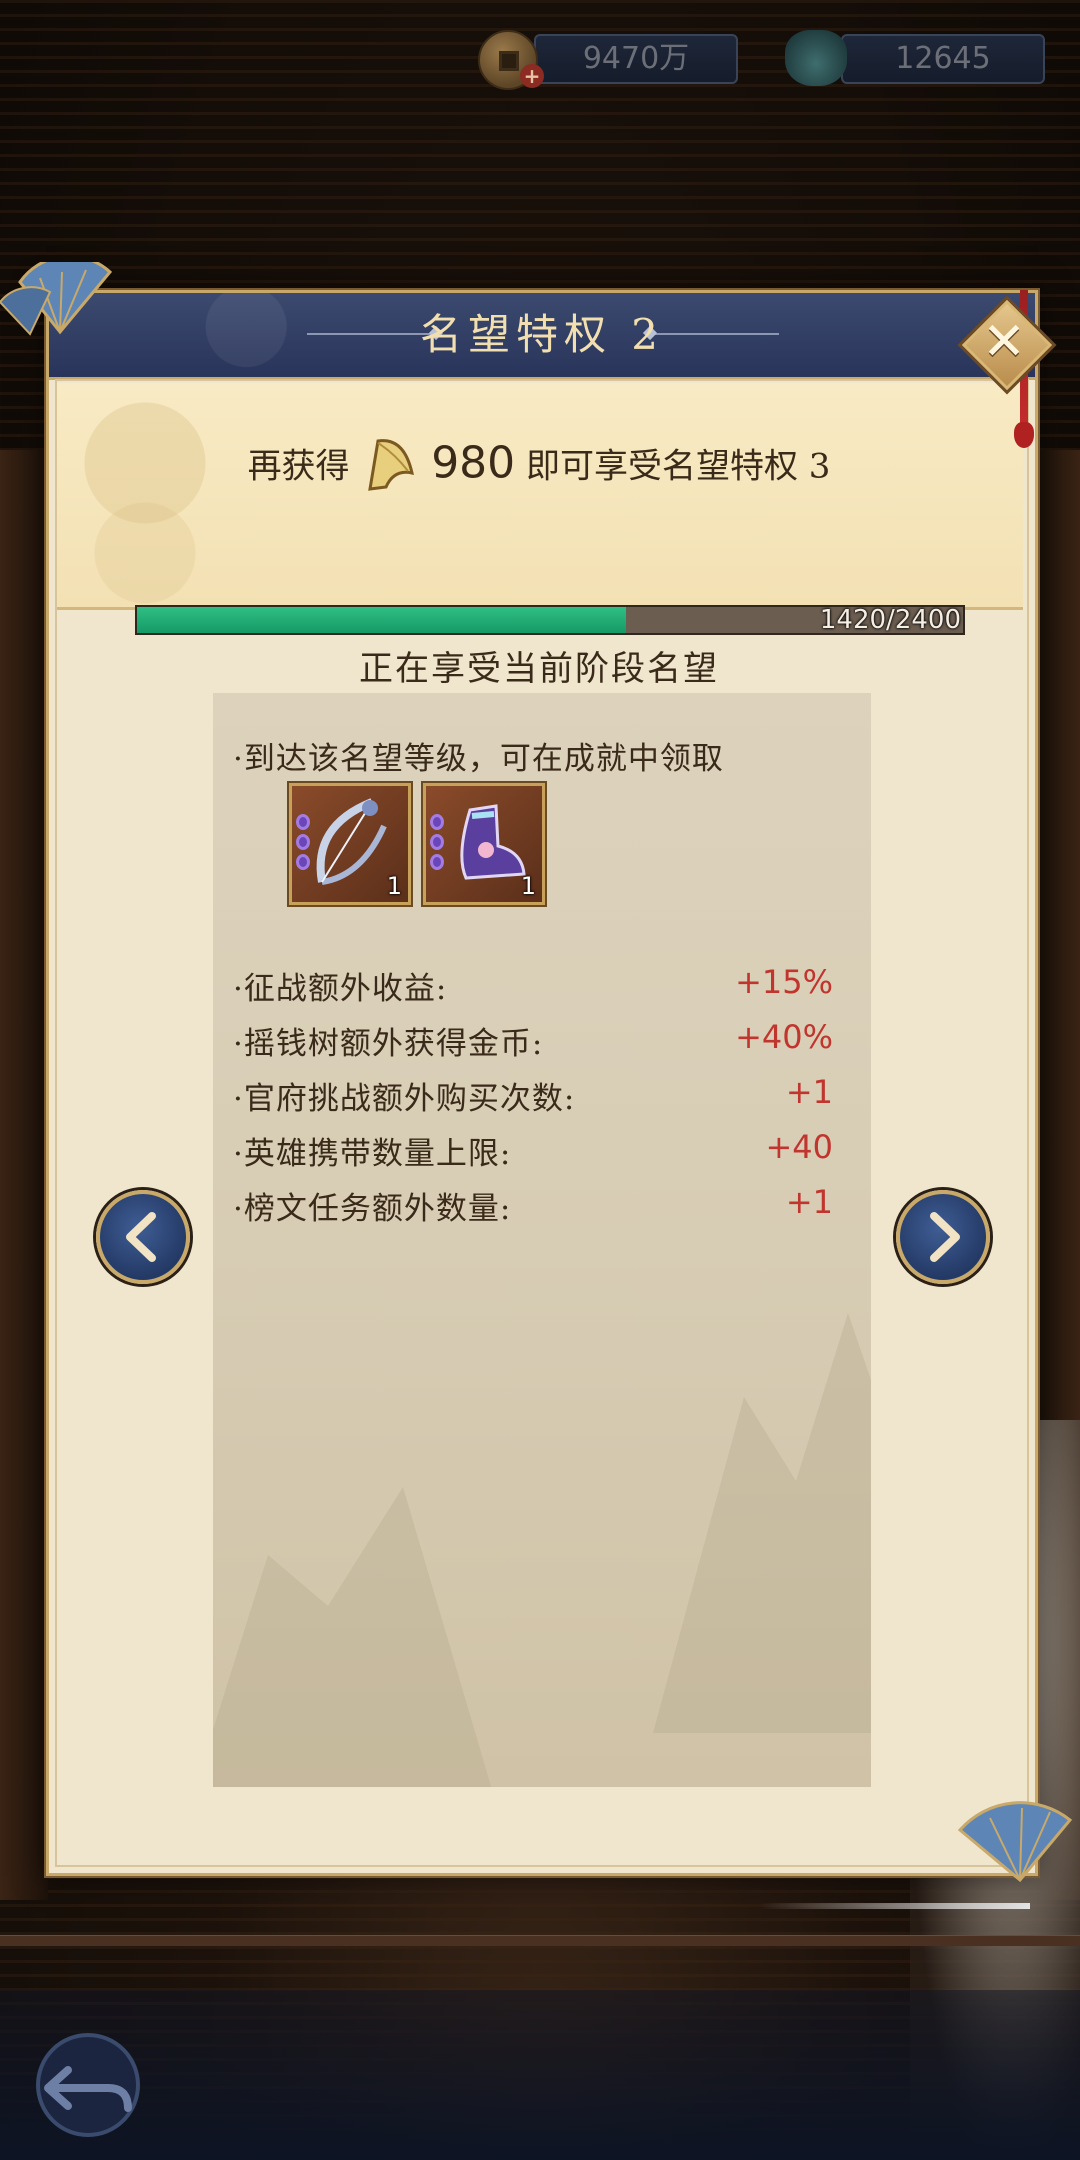 The width and height of the screenshot is (1080, 2160). I want to click on bonus-row: ·榜文任务额外数量: +1, so click(533, 1208).